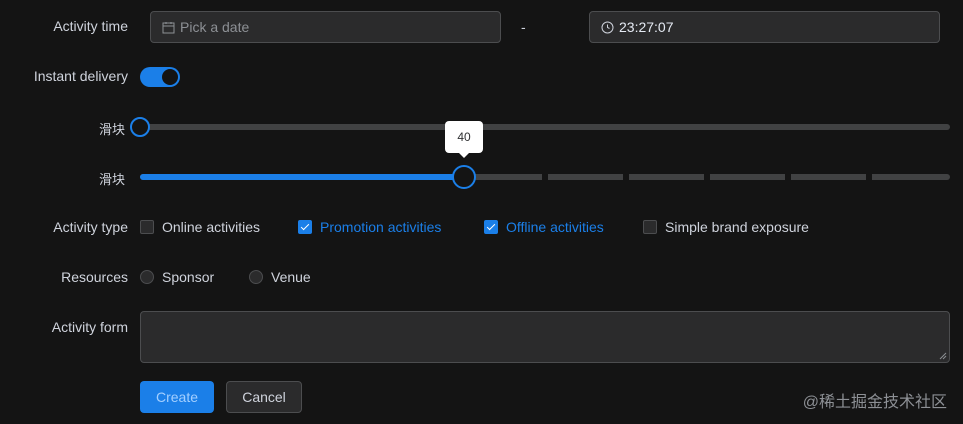  What do you see at coordinates (188, 277) in the screenshot?
I see `radio-label: Sponsor` at bounding box center [188, 277].